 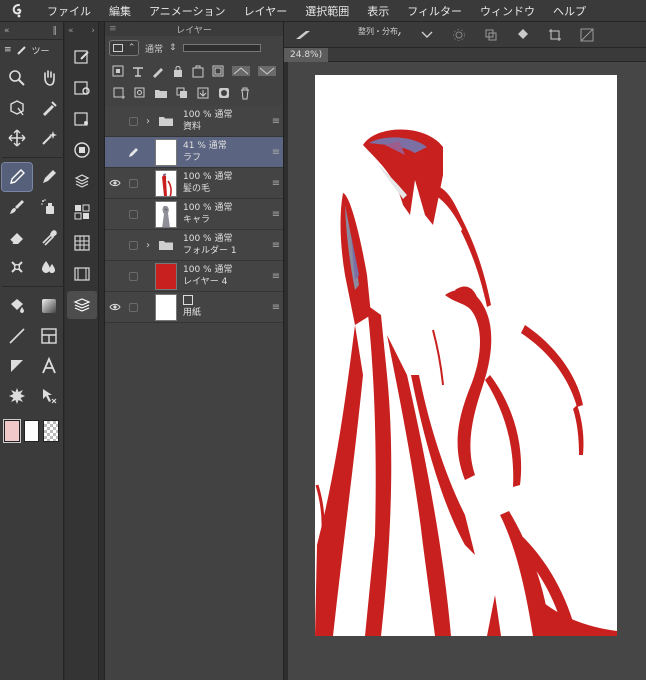 What do you see at coordinates (82, 57) in the screenshot?
I see `sub-tool-palette-icon` at bounding box center [82, 57].